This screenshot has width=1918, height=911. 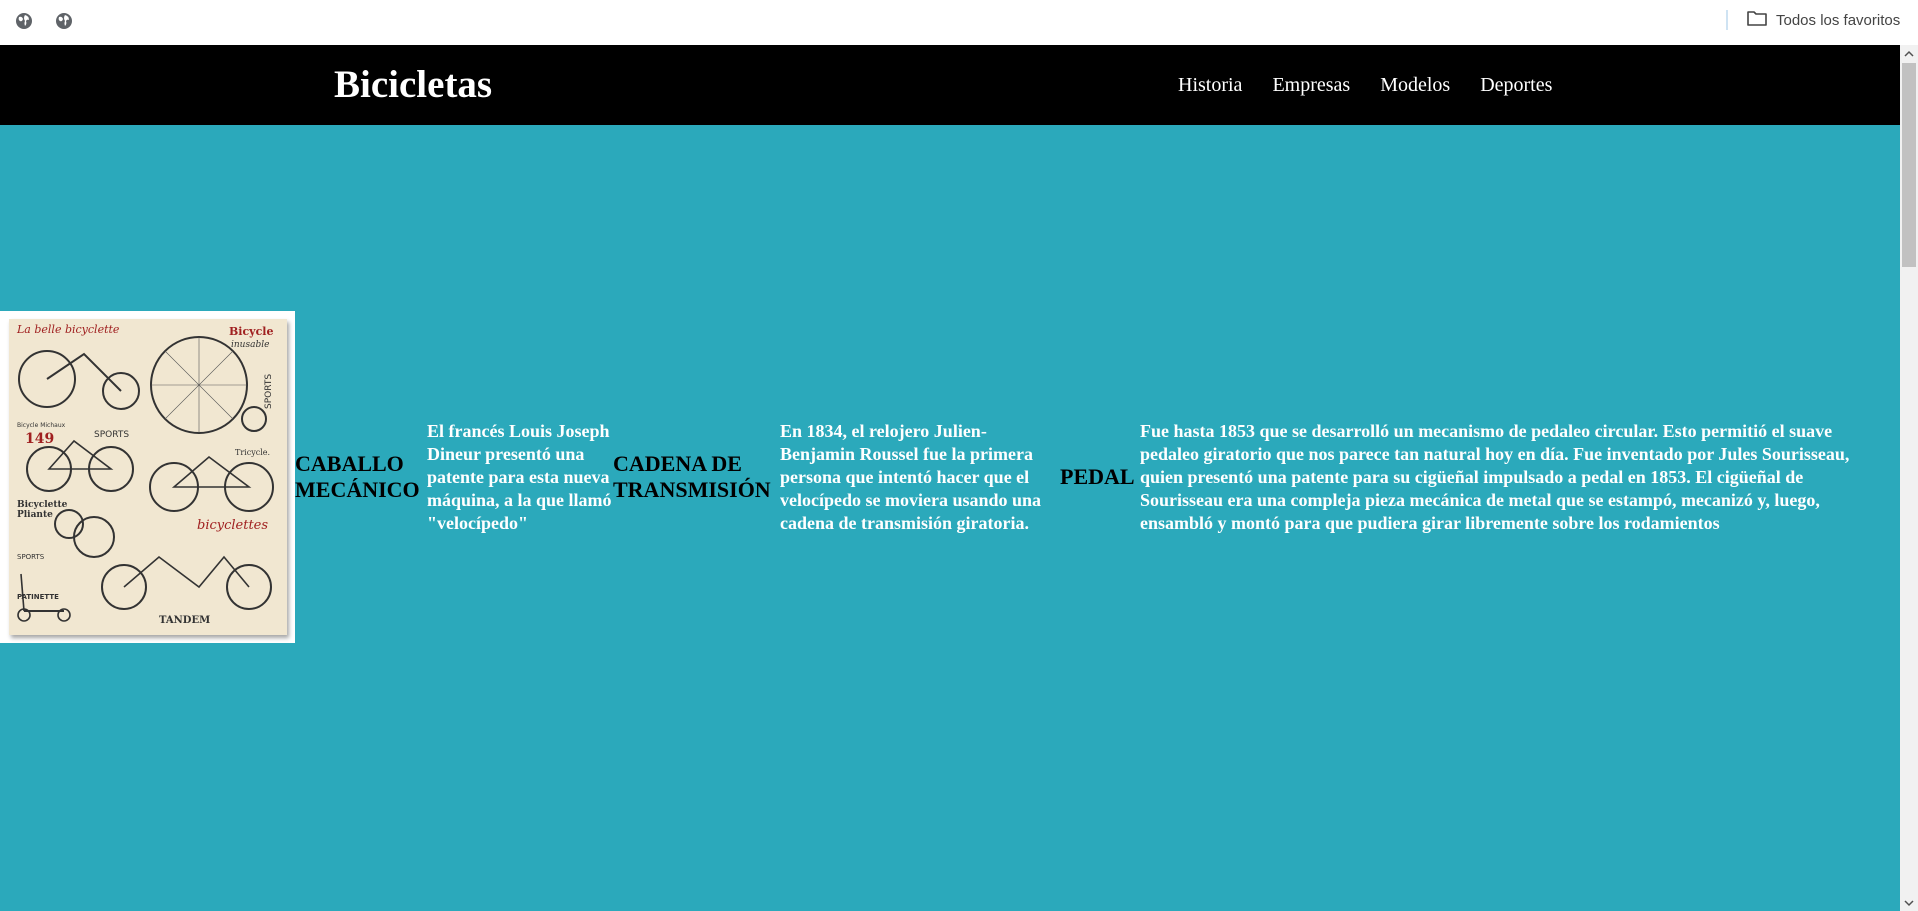 What do you see at coordinates (1909, 902) in the screenshot?
I see `scroll-down-arrow-icon` at bounding box center [1909, 902].